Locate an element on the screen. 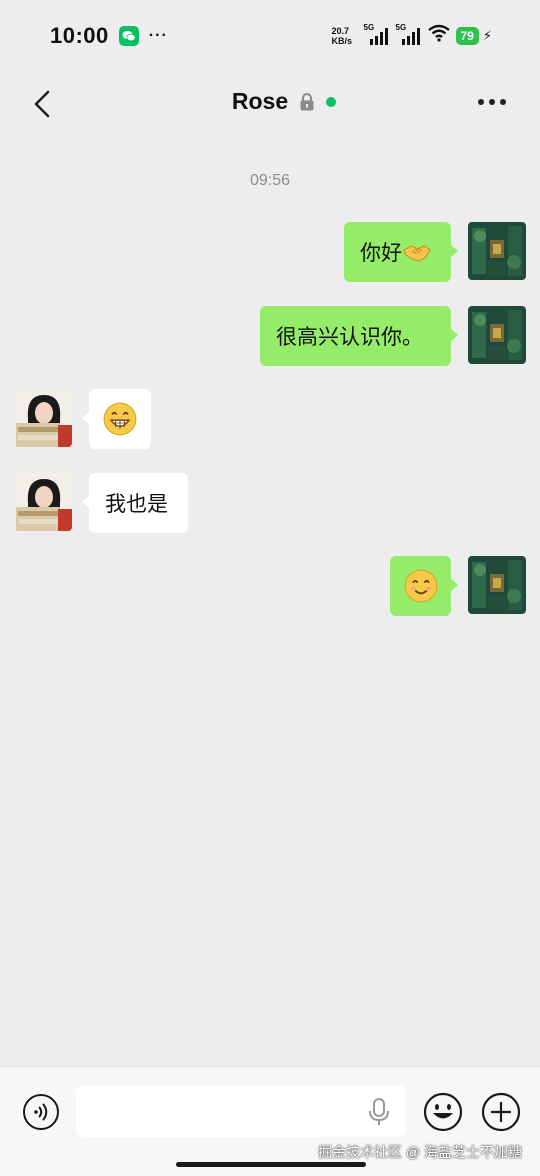 The width and height of the screenshot is (540, 1176). more-options-button is located at coordinates (501, 1112).